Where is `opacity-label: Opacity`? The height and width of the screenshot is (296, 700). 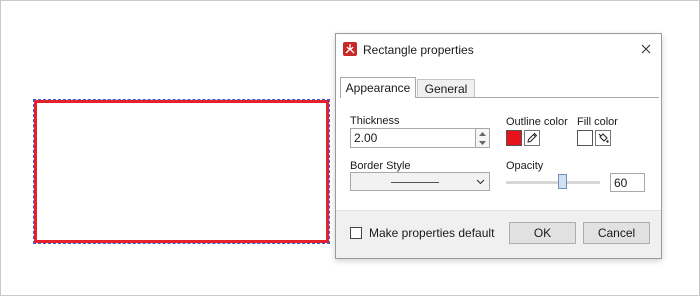 opacity-label: Opacity is located at coordinates (525, 166).